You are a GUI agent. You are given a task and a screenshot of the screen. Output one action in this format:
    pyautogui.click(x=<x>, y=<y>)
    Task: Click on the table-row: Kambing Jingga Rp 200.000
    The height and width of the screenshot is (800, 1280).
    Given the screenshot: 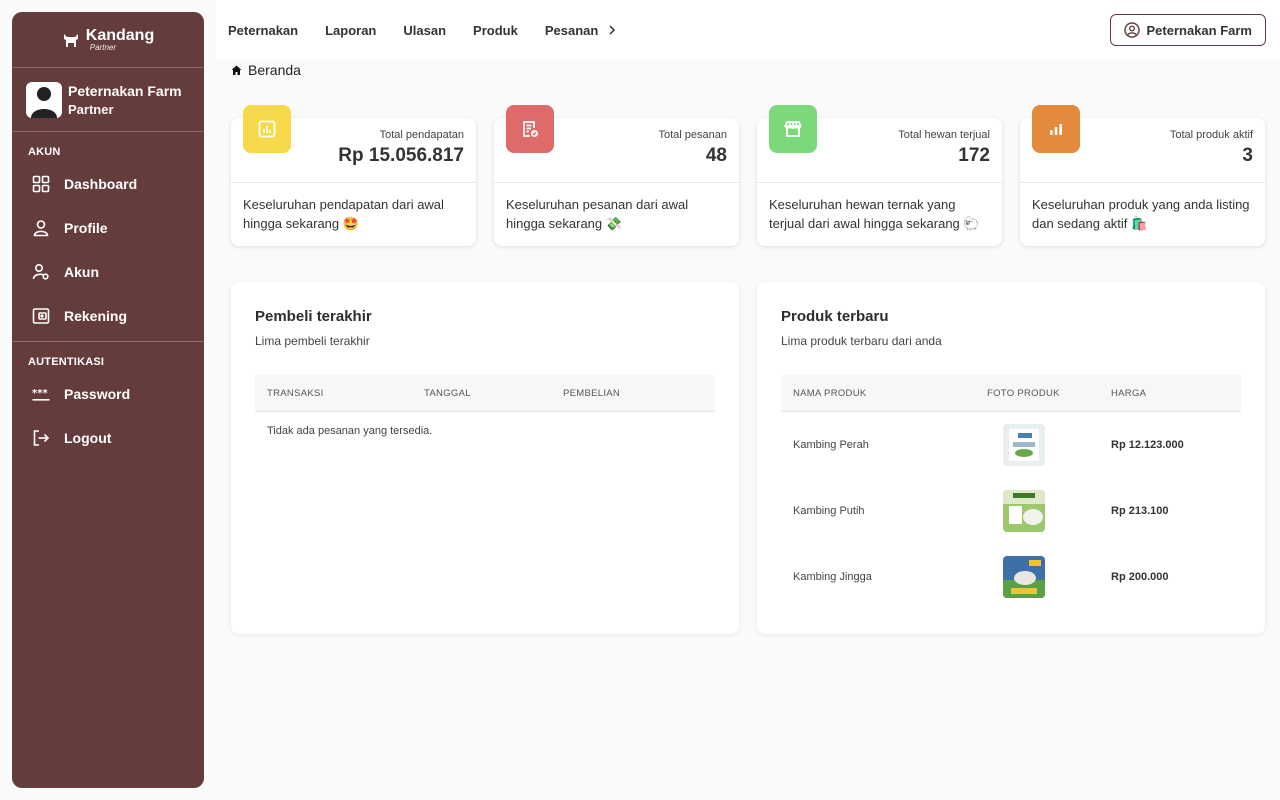 What is the action you would take?
    pyautogui.click(x=1011, y=577)
    